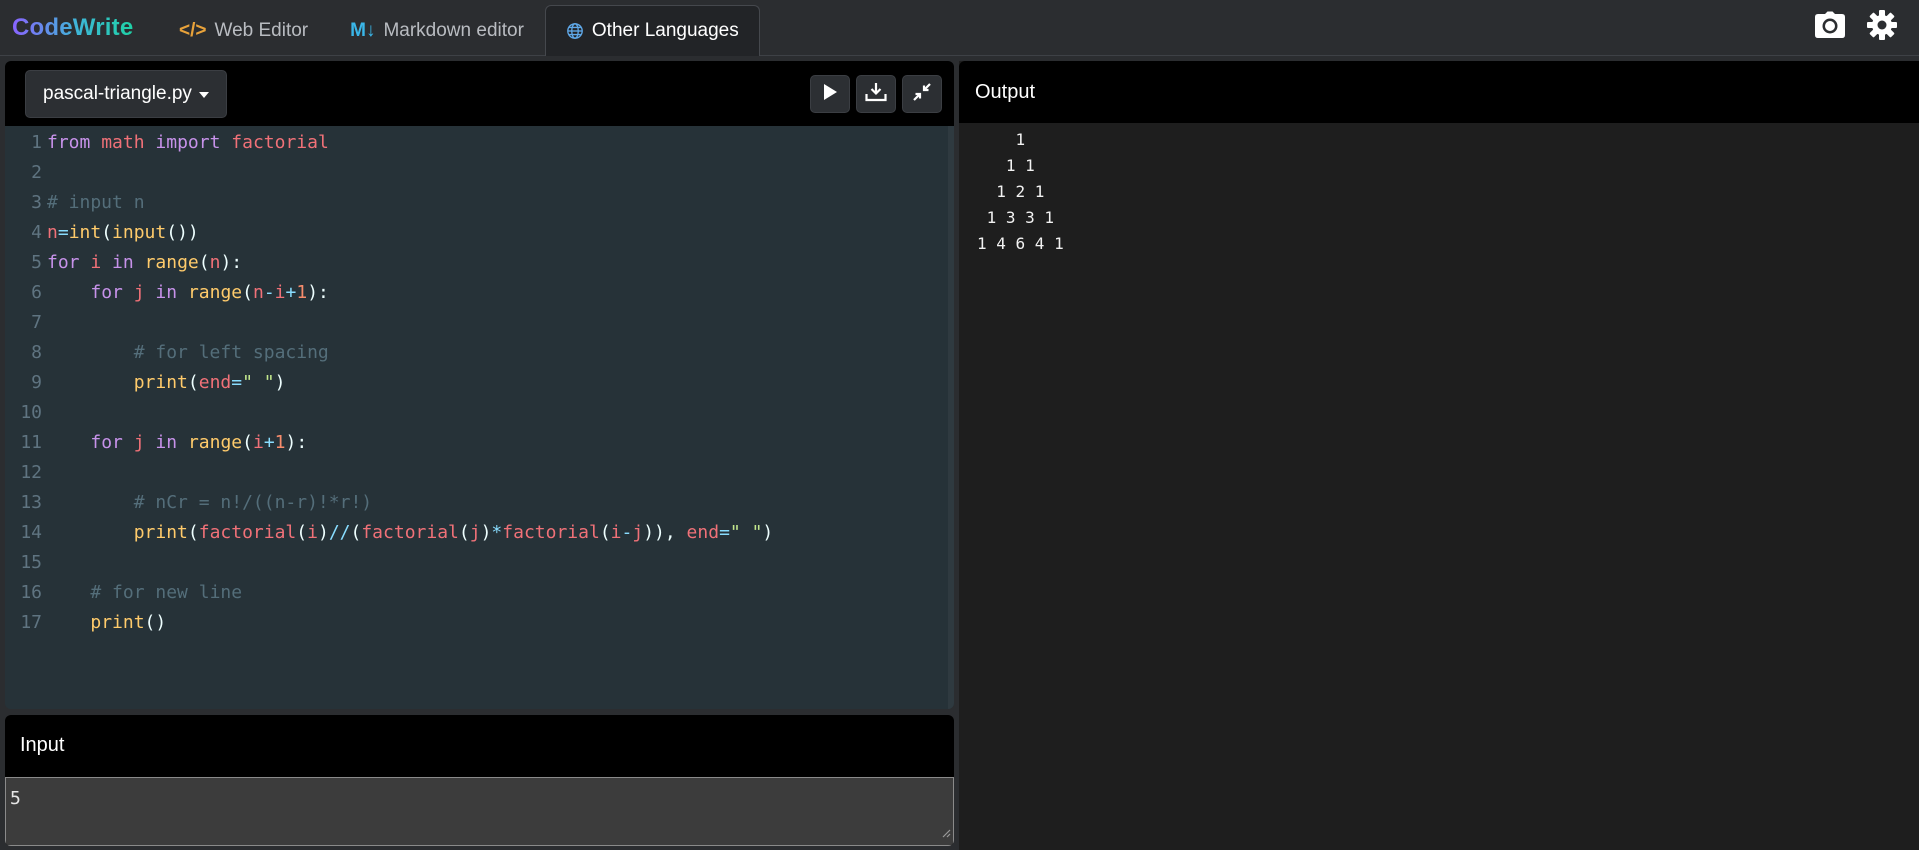  Describe the element at coordinates (363, 30) in the screenshot. I see `markdown-icon: M↓` at that location.